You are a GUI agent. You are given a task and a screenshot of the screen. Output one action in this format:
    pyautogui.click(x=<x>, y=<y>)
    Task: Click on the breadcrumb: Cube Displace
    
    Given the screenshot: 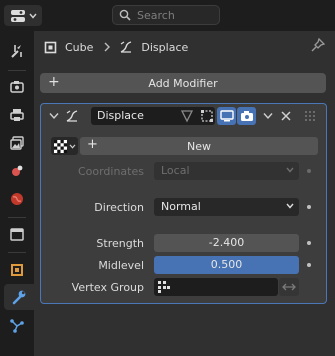 What is the action you would take?
    pyautogui.click(x=116, y=47)
    